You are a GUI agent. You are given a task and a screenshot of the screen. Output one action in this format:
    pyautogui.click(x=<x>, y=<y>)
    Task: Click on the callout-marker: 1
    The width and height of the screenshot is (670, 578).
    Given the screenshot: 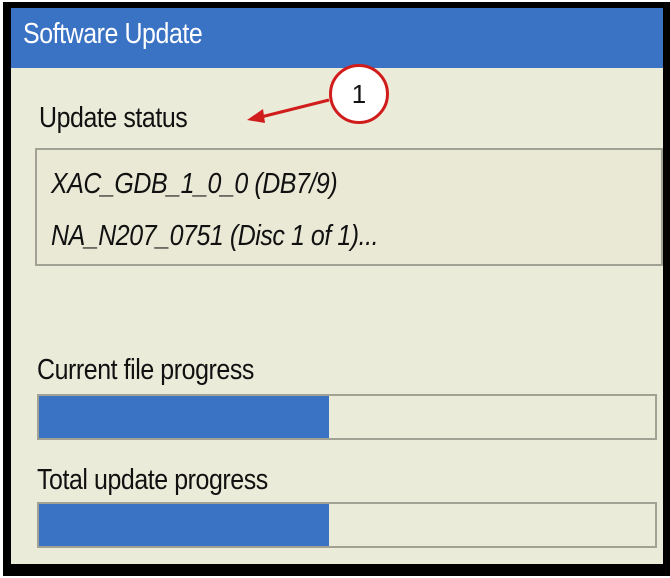 What is the action you would take?
    pyautogui.click(x=359, y=94)
    